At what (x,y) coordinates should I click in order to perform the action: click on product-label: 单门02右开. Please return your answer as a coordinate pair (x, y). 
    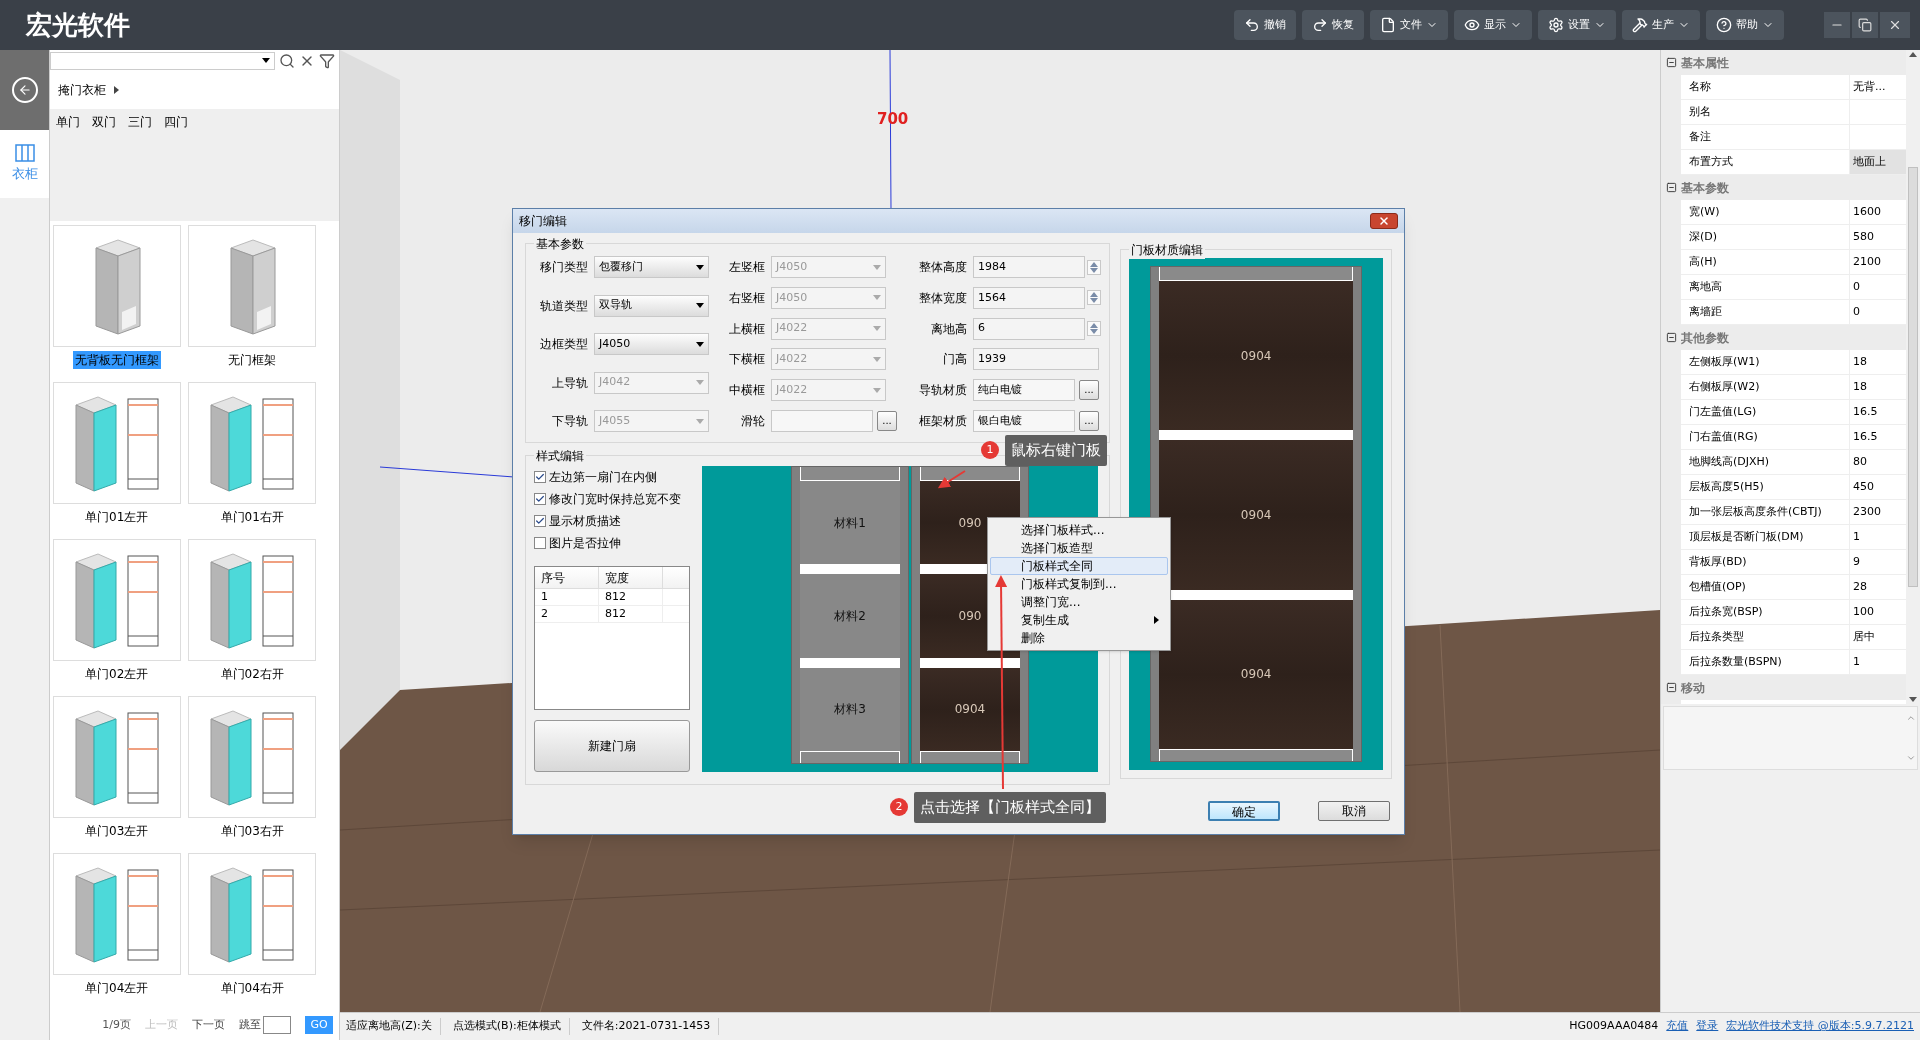
    Looking at the image, I should click on (252, 674).